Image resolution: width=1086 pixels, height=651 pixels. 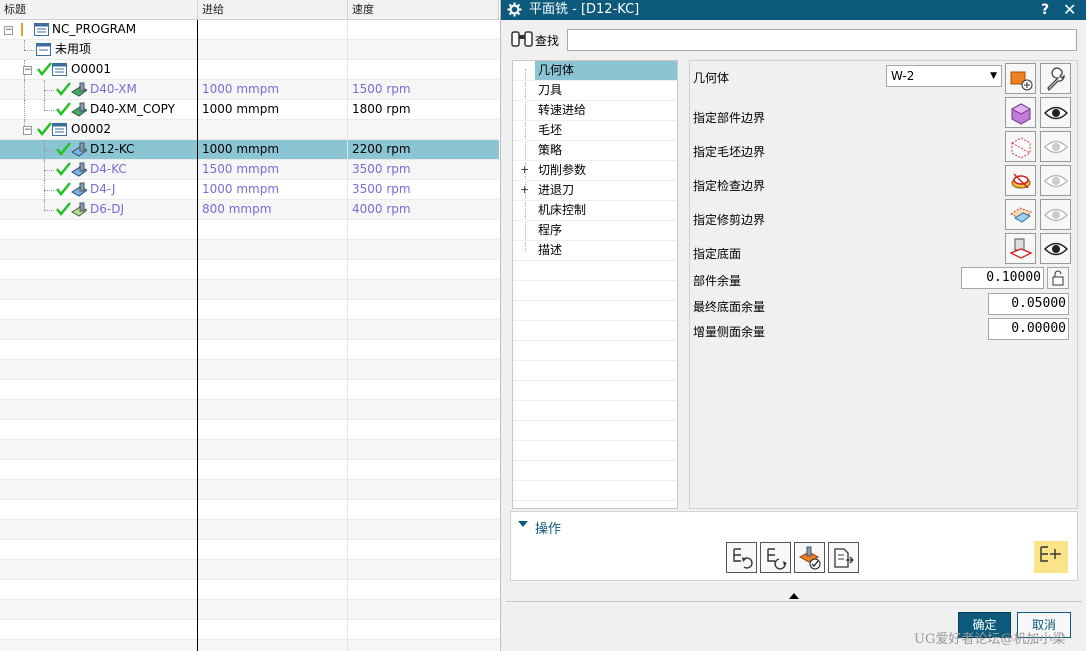 What do you see at coordinates (249, 50) in the screenshot?
I see `table-row: 未用项` at bounding box center [249, 50].